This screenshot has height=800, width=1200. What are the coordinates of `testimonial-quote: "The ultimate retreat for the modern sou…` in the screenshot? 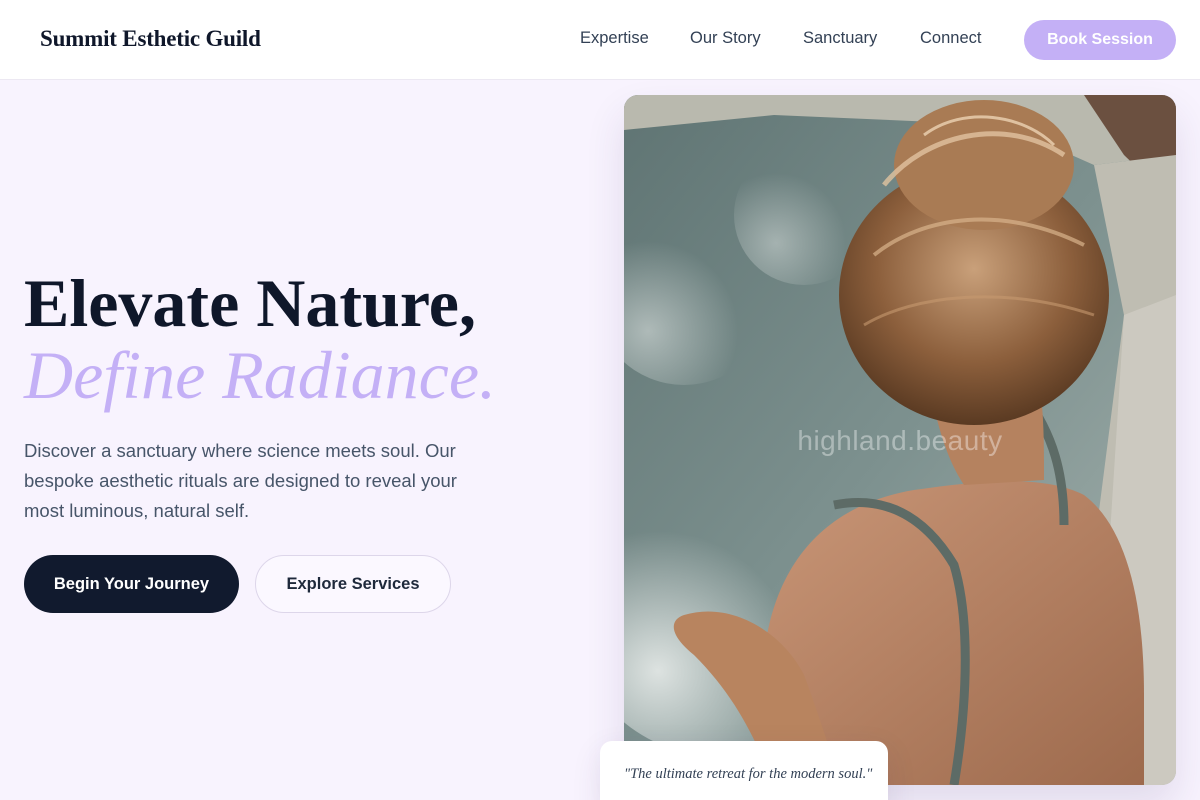 It's located at (748, 774).